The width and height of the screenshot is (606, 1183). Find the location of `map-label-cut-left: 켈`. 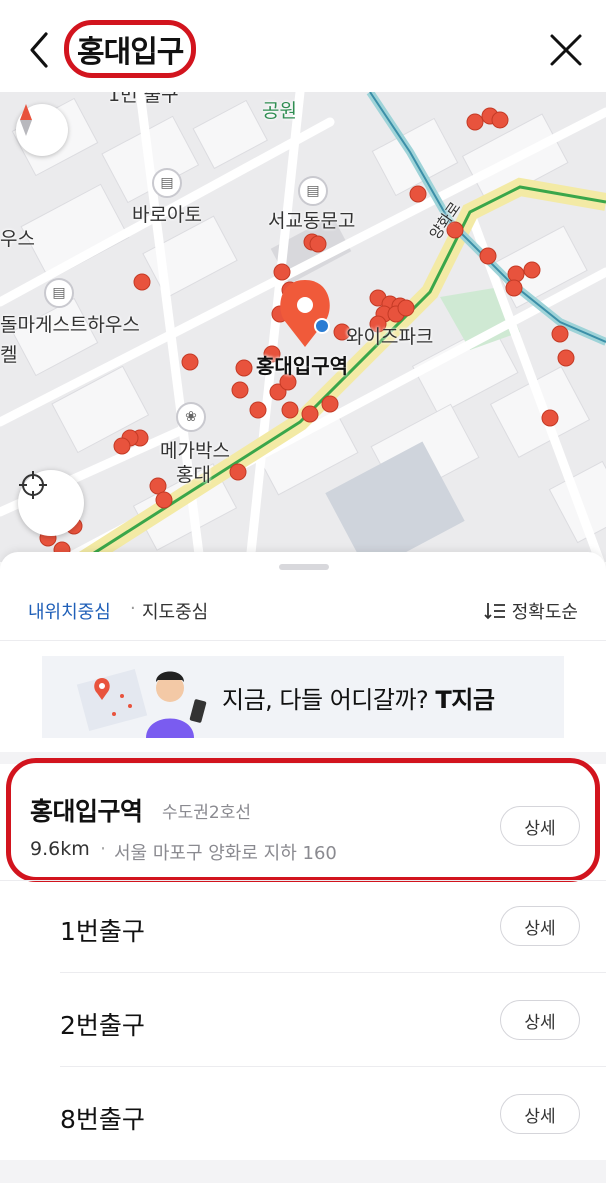

map-label-cut-left: 켈 is located at coordinates (9, 355).